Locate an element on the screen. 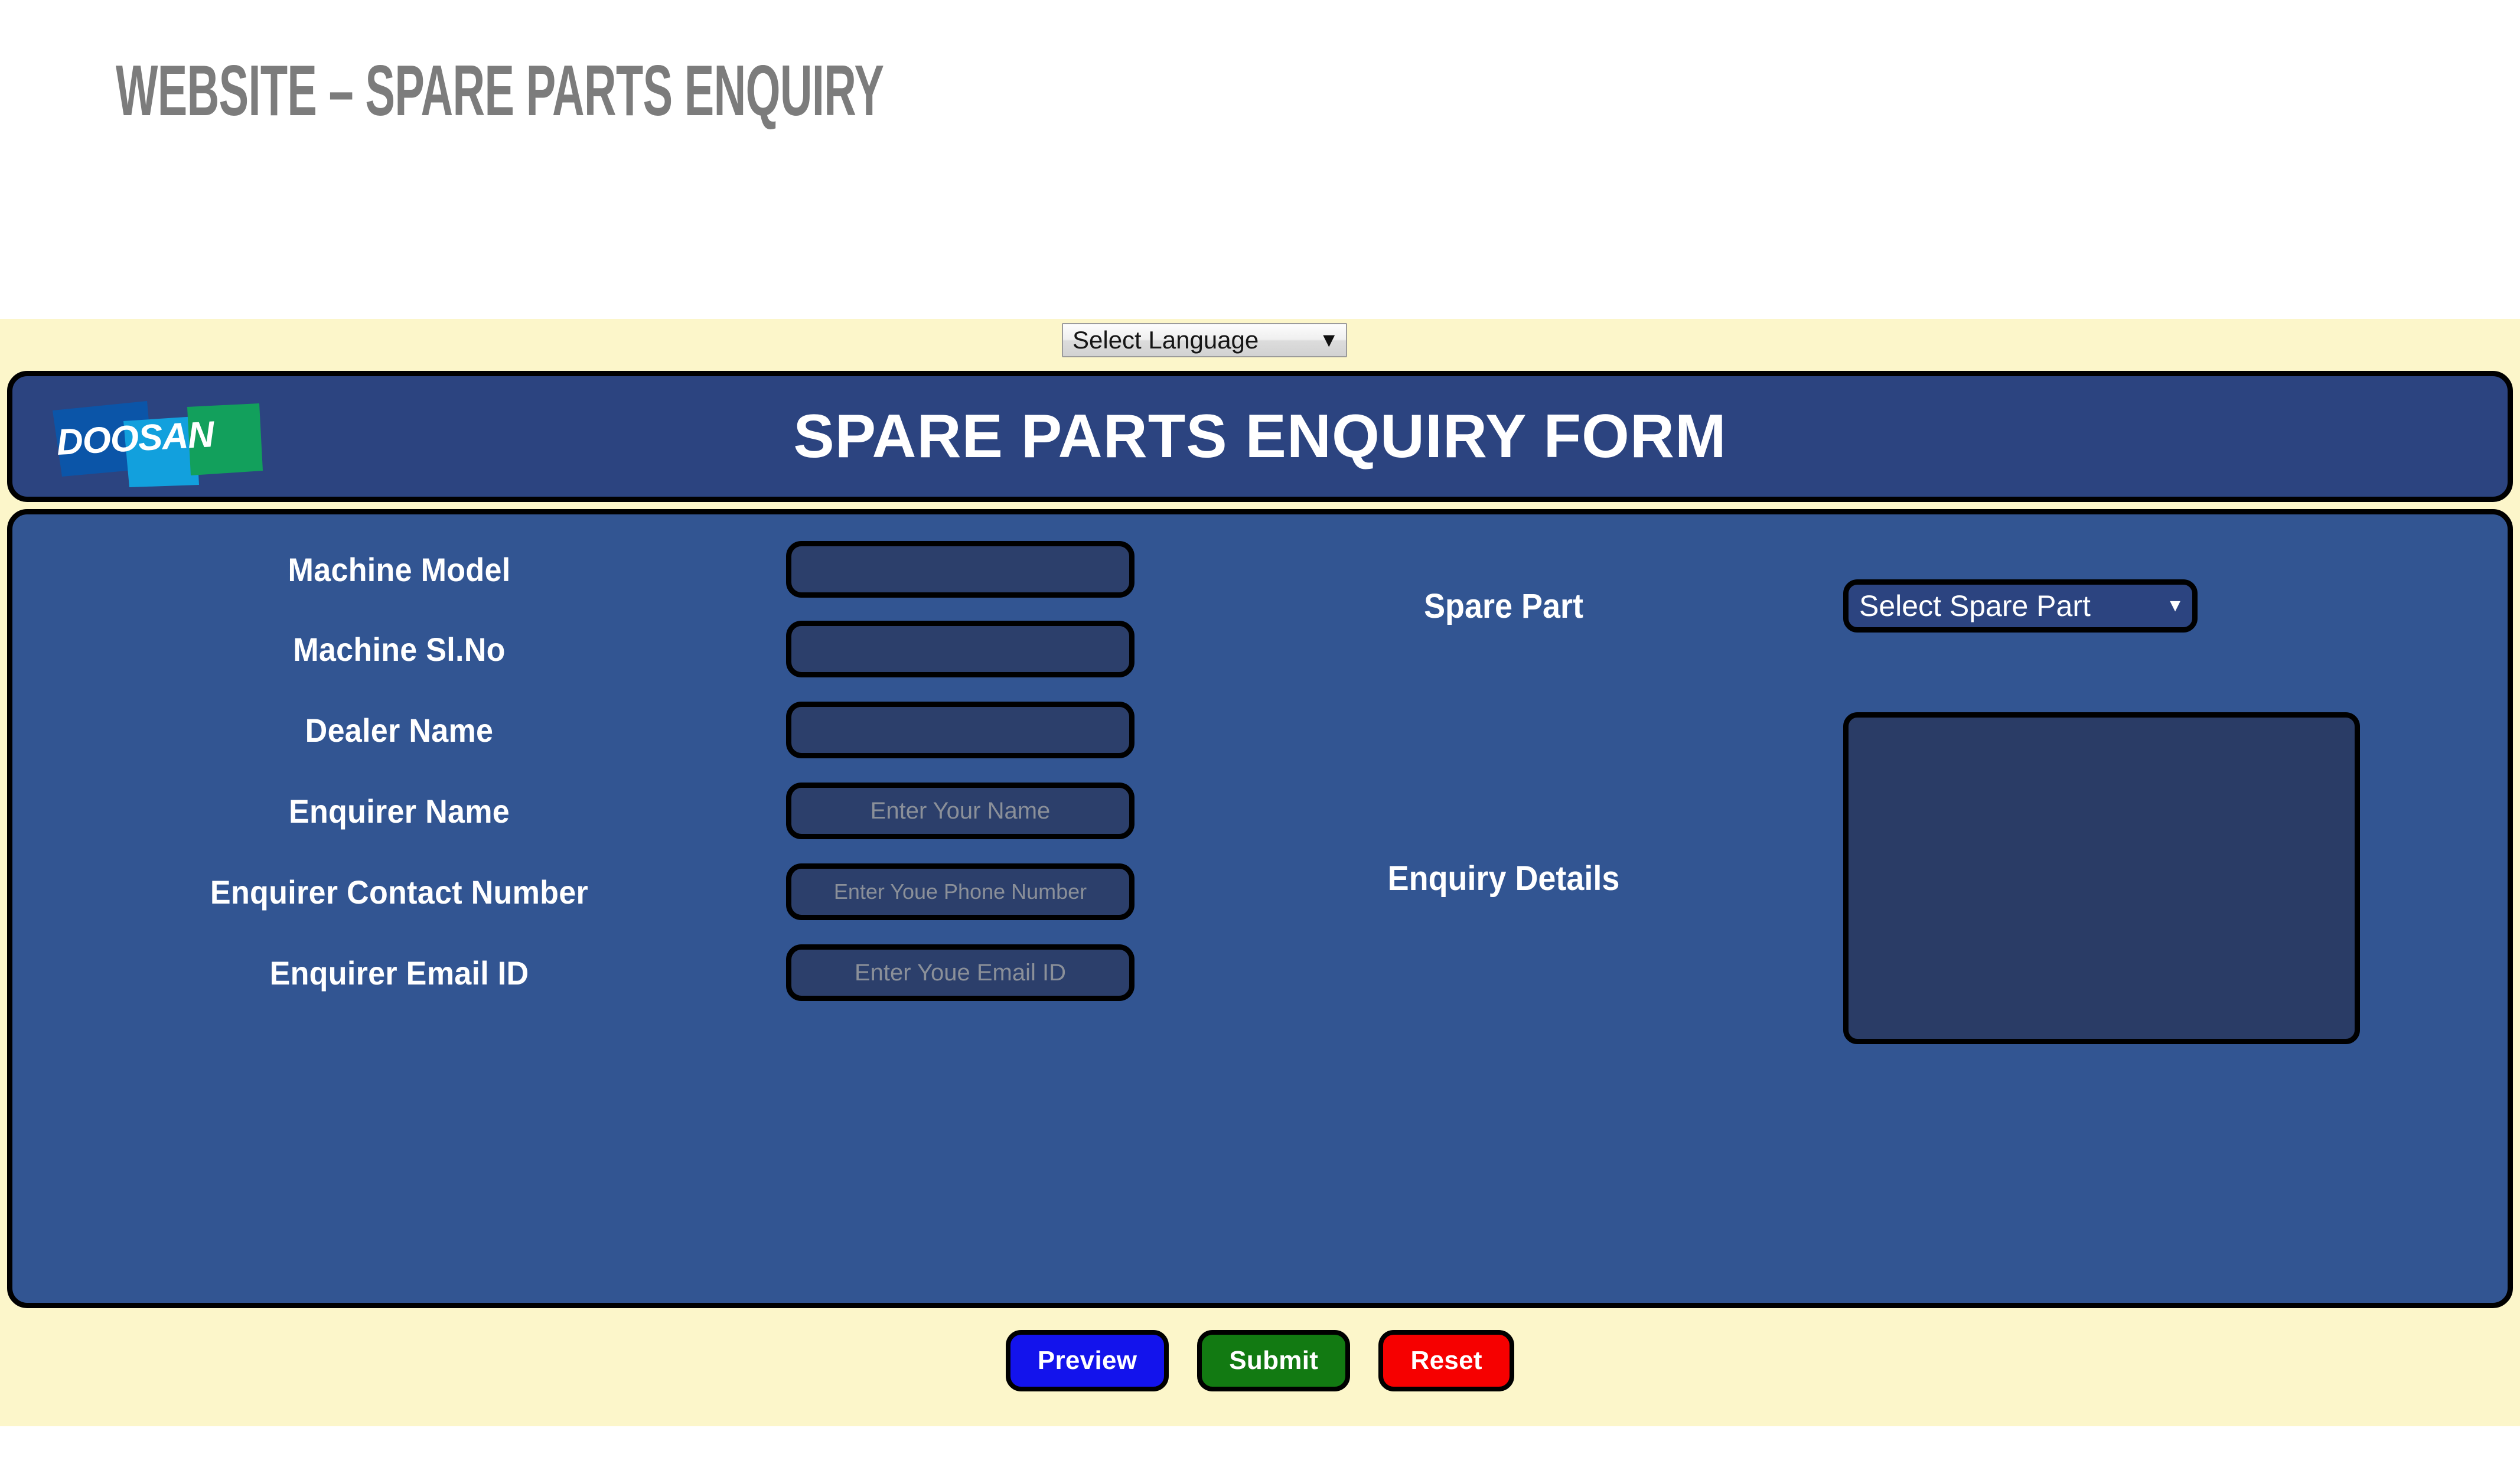  label-machine-slno: Machine Sl.No is located at coordinates (399, 649).